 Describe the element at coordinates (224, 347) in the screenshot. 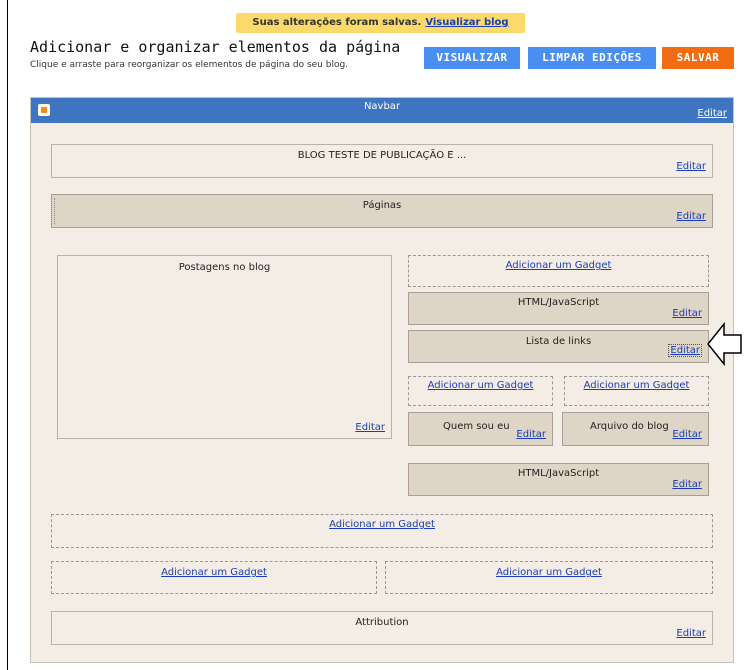

I see `blog-posts-widget: Postagens no blog Editar` at that location.